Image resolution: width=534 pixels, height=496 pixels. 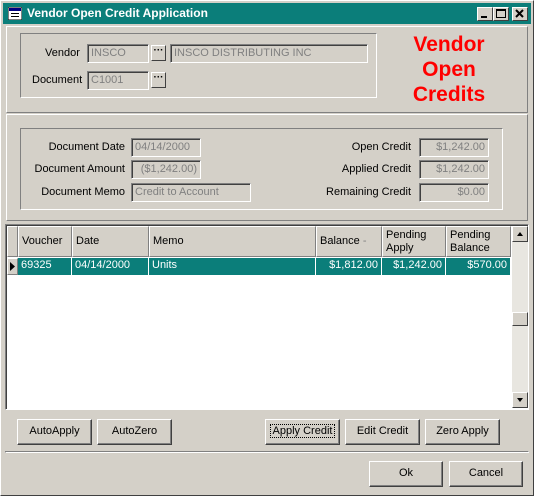 I want to click on auto-zero-button: AutoZero, so click(x=134, y=432).